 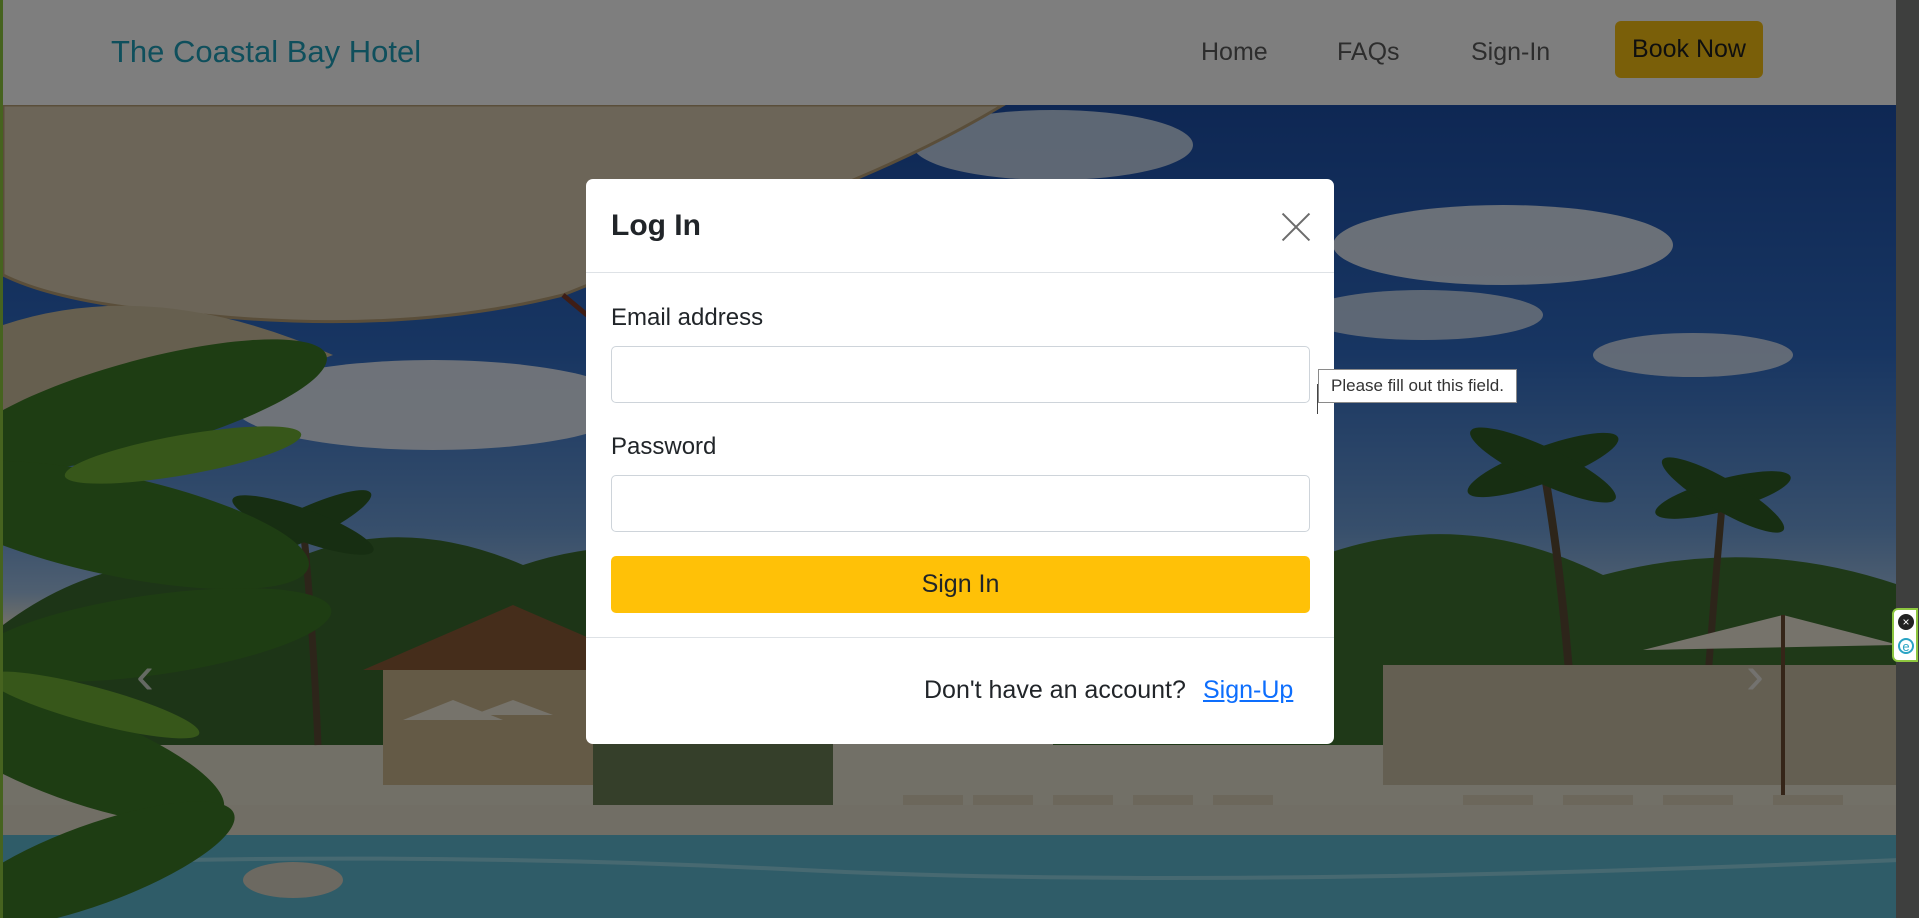 What do you see at coordinates (960, 584) in the screenshot?
I see `sign-in-button: Sign In` at bounding box center [960, 584].